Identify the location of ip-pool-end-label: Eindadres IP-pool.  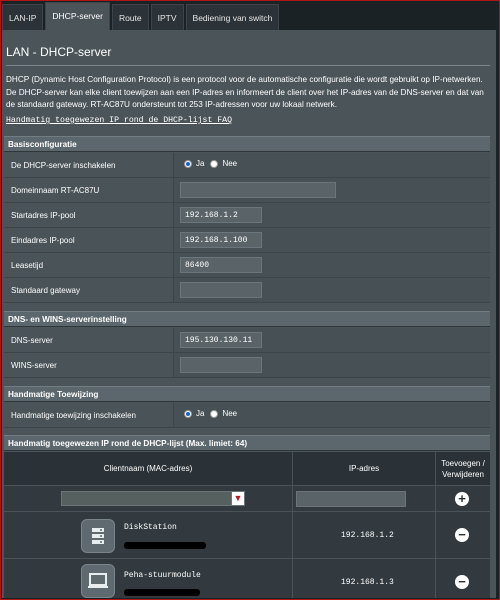
(89, 240).